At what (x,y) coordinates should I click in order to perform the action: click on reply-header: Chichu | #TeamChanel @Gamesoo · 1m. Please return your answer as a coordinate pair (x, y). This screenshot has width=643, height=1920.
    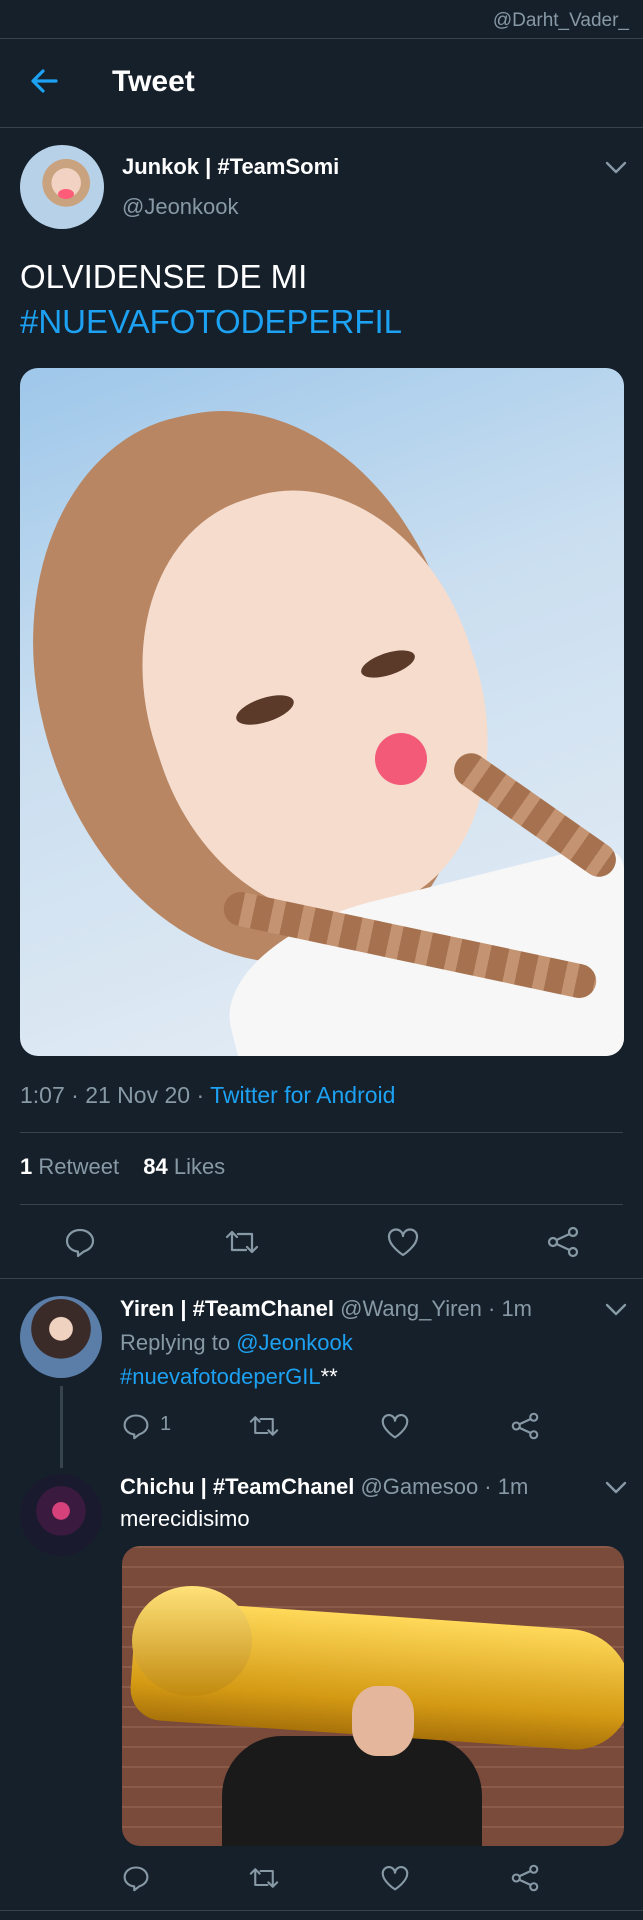
    Looking at the image, I should click on (324, 1487).